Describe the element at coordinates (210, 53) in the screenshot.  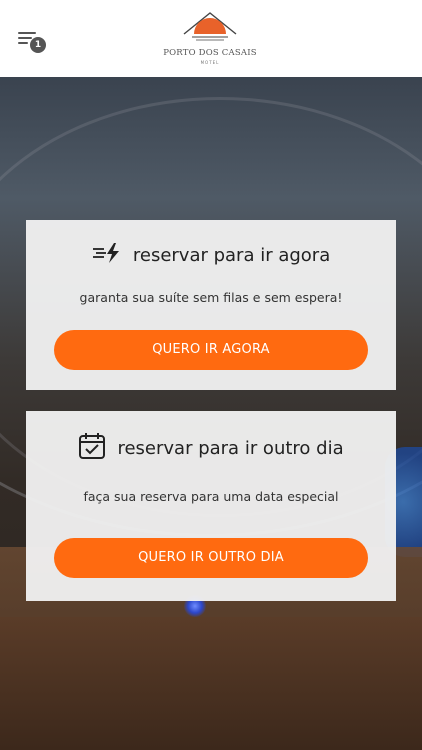
I see `logo-name: PORTO DOS CASAIS` at that location.